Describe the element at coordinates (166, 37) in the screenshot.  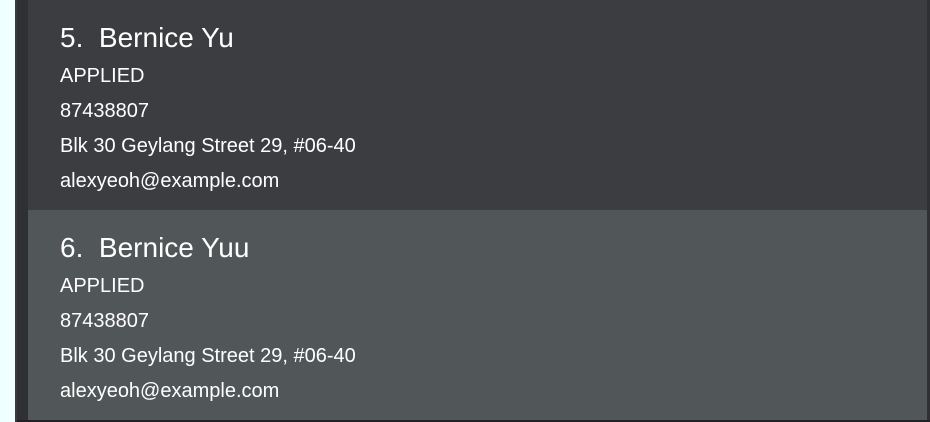
I see `person-name: Bernice Yu` at that location.